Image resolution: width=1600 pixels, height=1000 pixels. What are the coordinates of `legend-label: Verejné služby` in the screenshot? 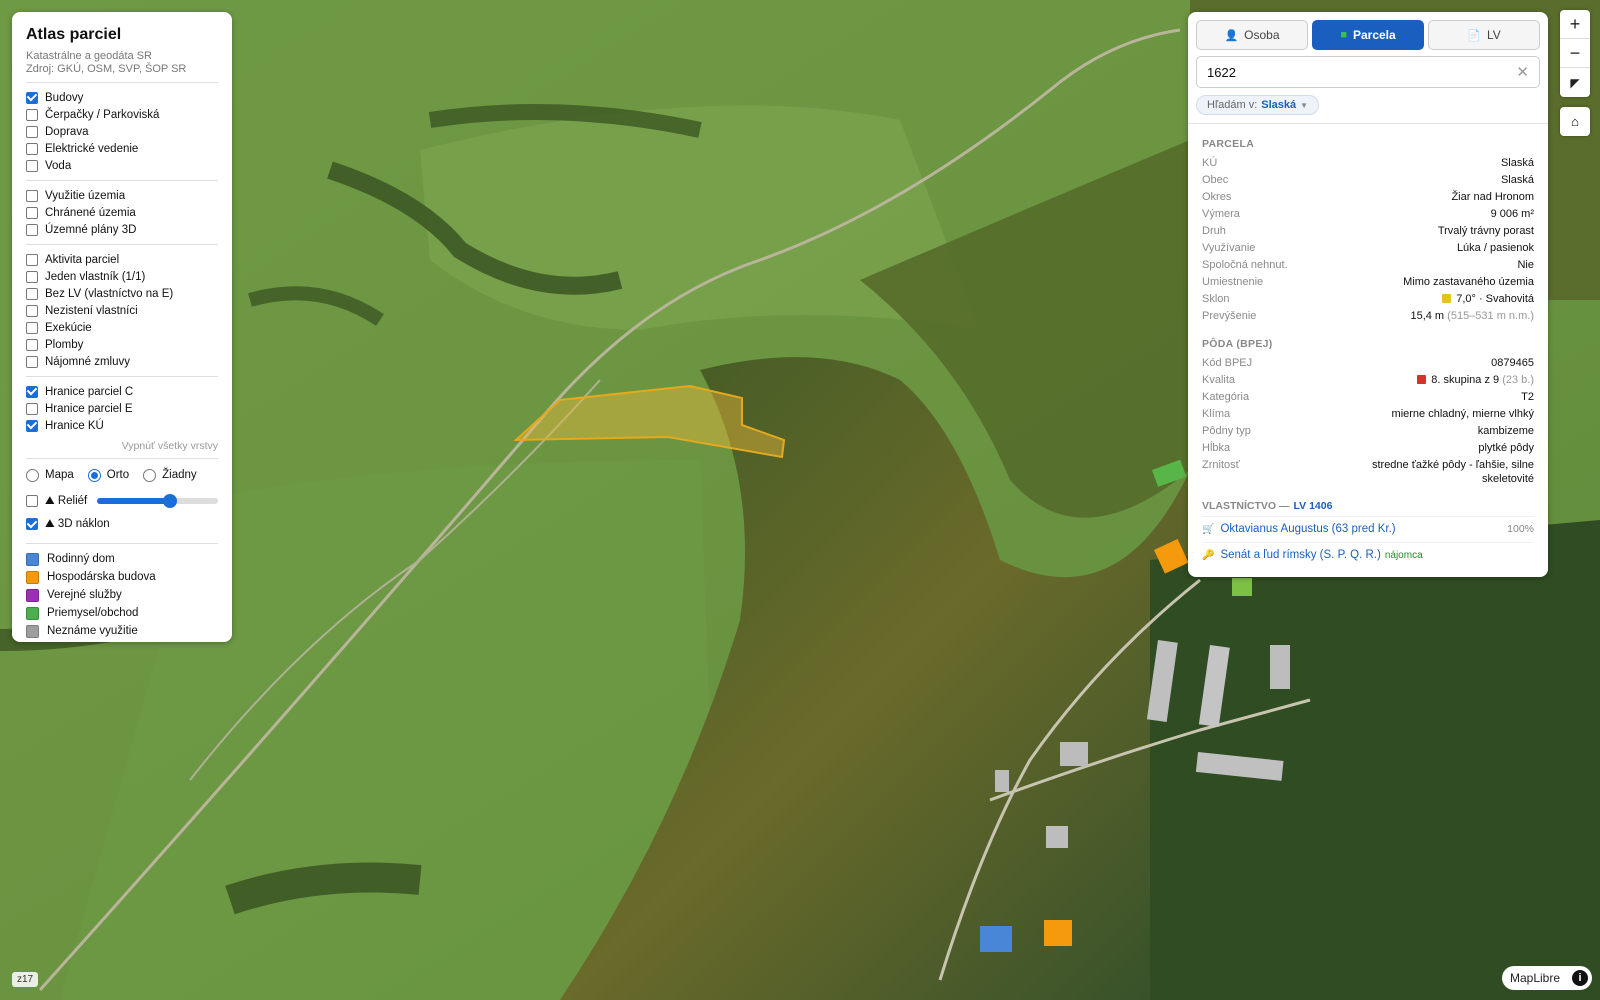 It's located at (84, 595).